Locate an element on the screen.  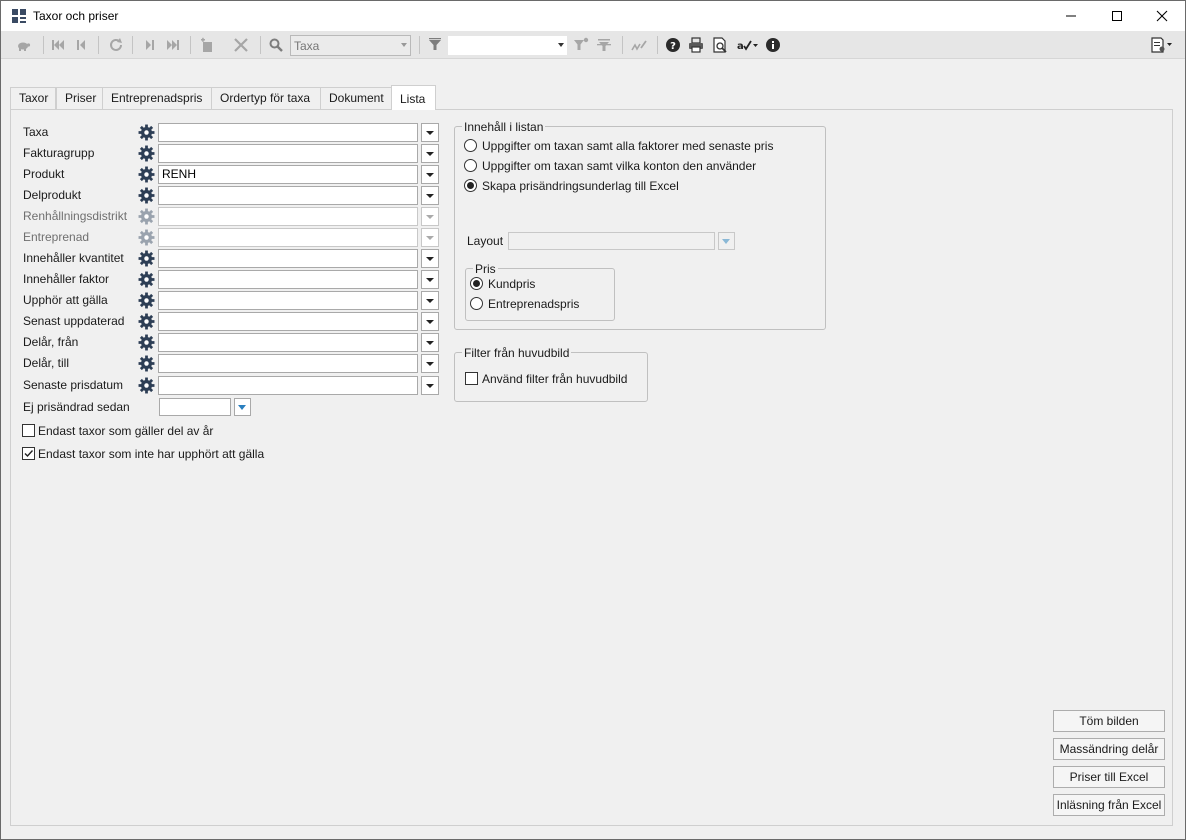
taxa-input is located at coordinates (288, 132).